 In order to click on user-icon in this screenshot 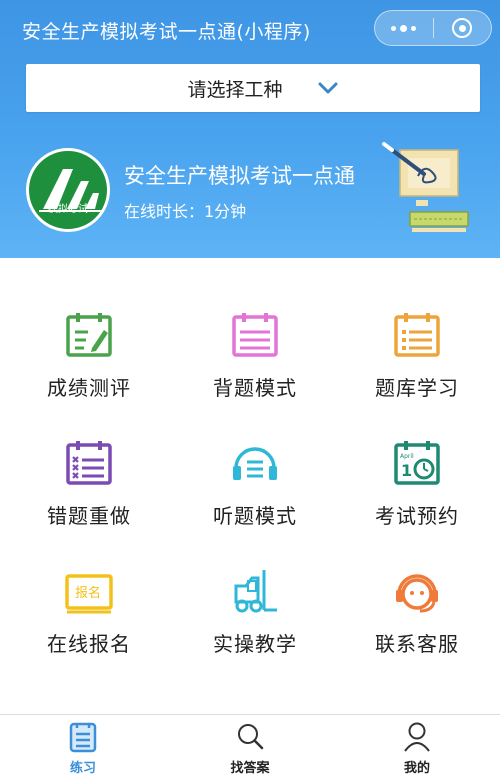, I will do `click(417, 737)`.